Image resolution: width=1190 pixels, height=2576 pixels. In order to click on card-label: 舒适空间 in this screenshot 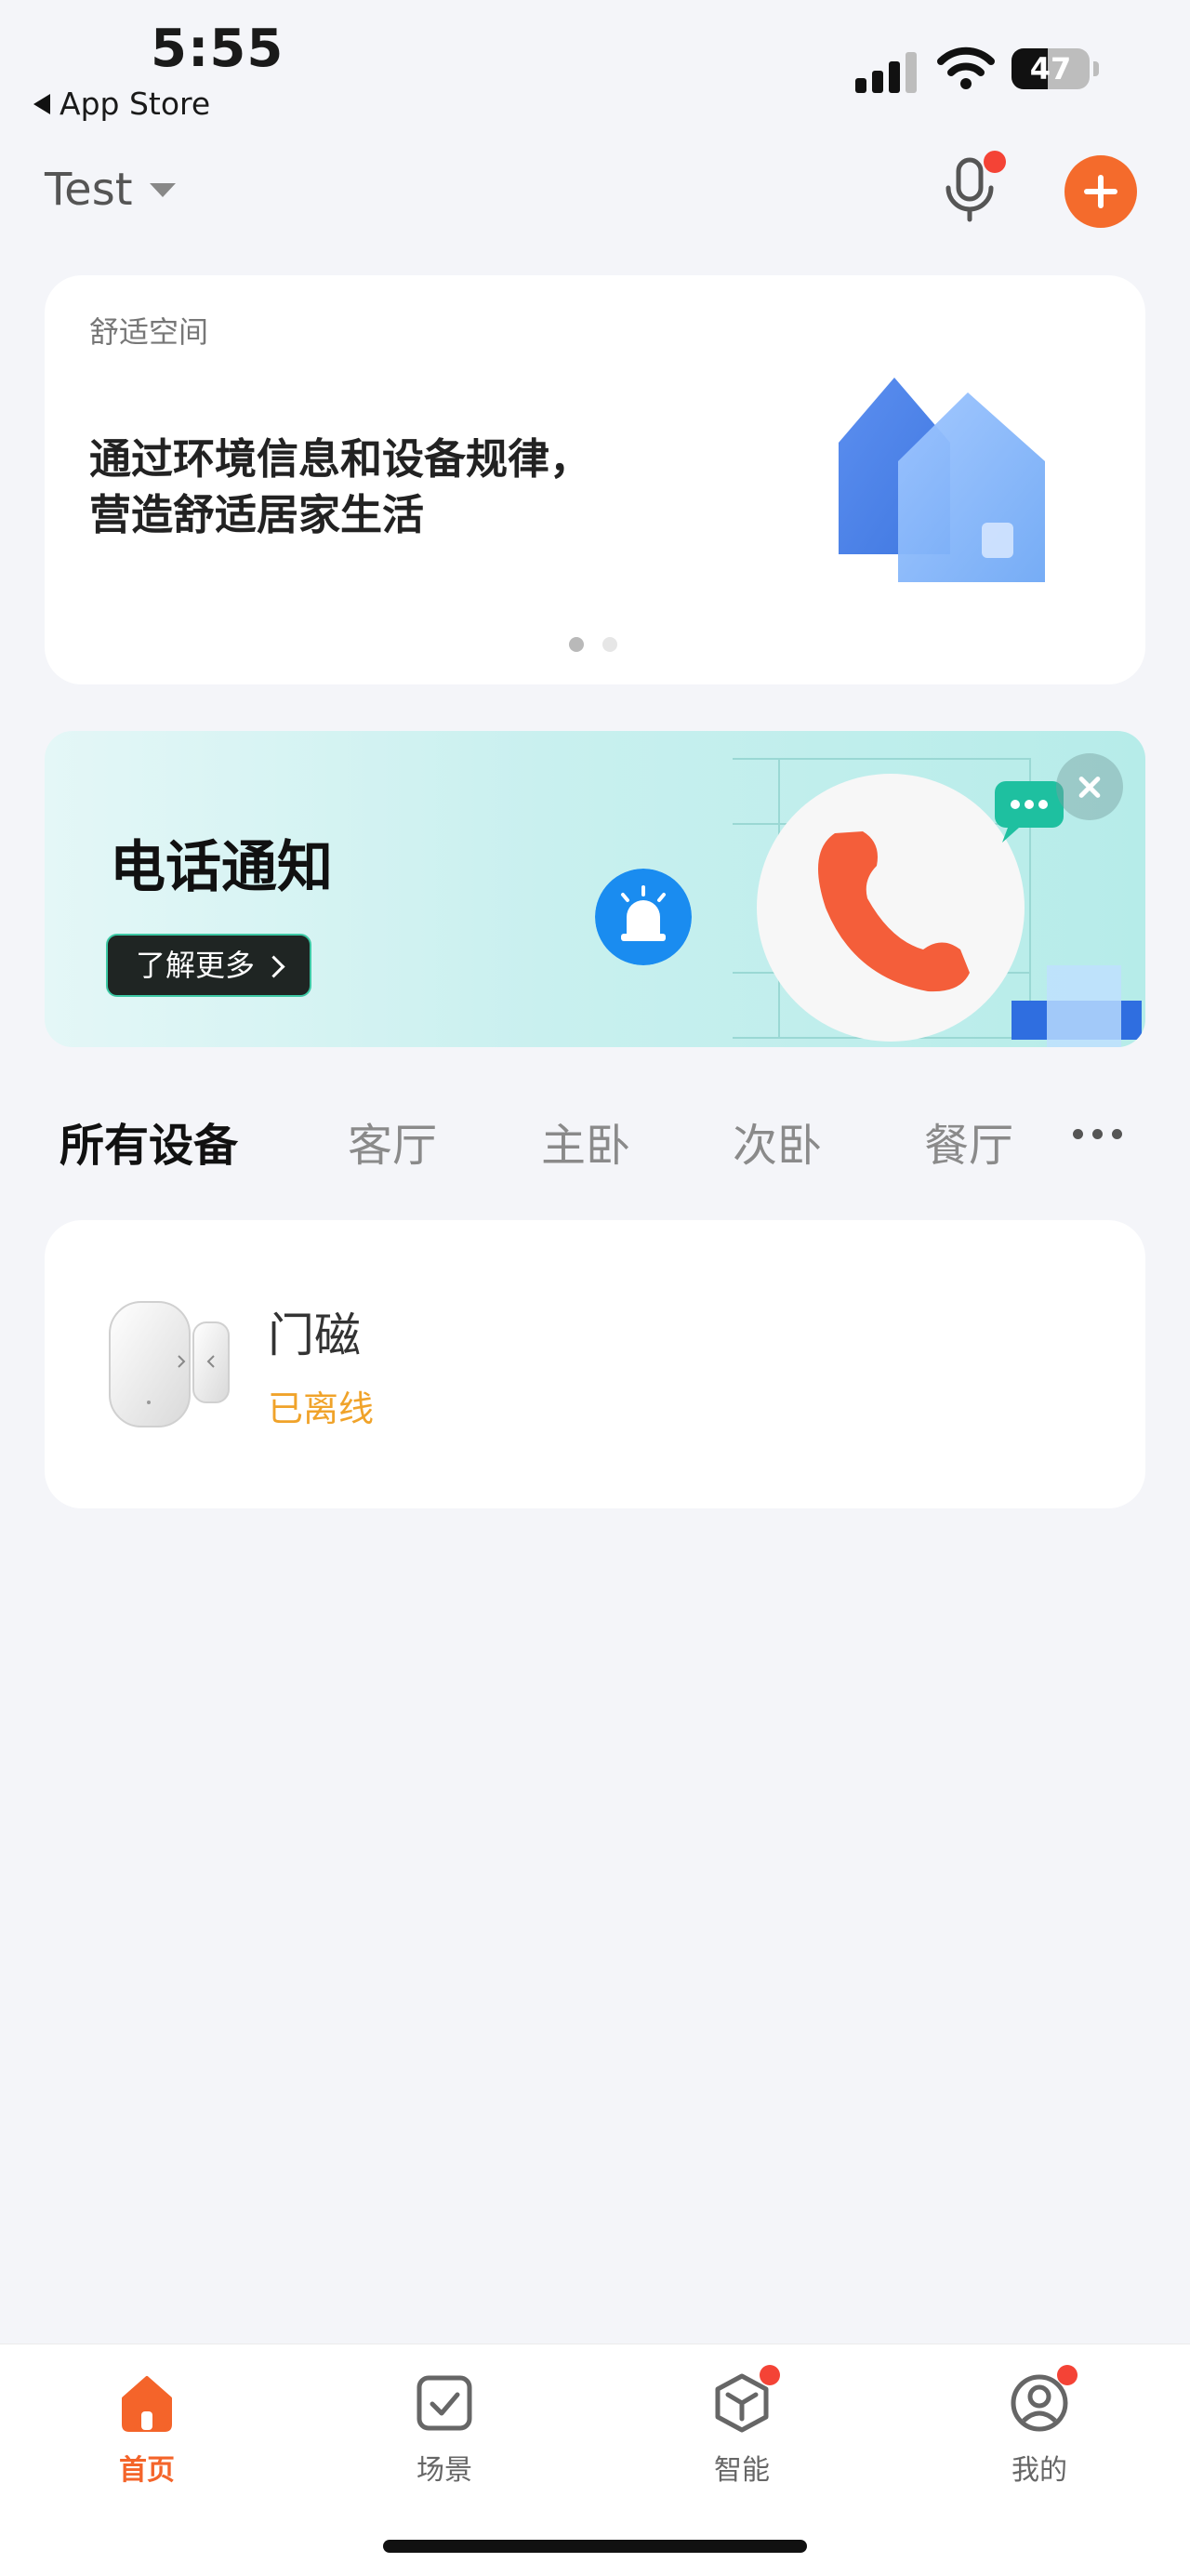, I will do `click(149, 332)`.